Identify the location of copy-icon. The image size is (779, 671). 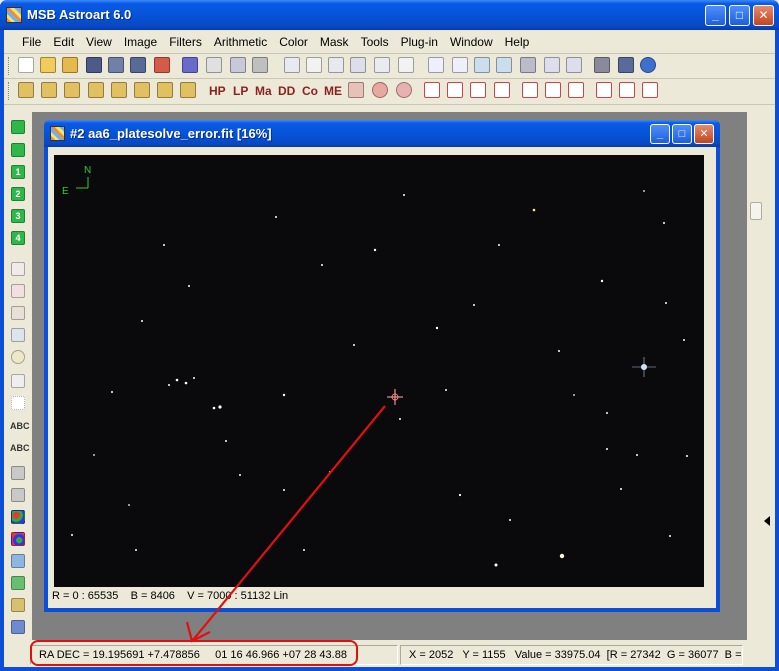
(238, 65).